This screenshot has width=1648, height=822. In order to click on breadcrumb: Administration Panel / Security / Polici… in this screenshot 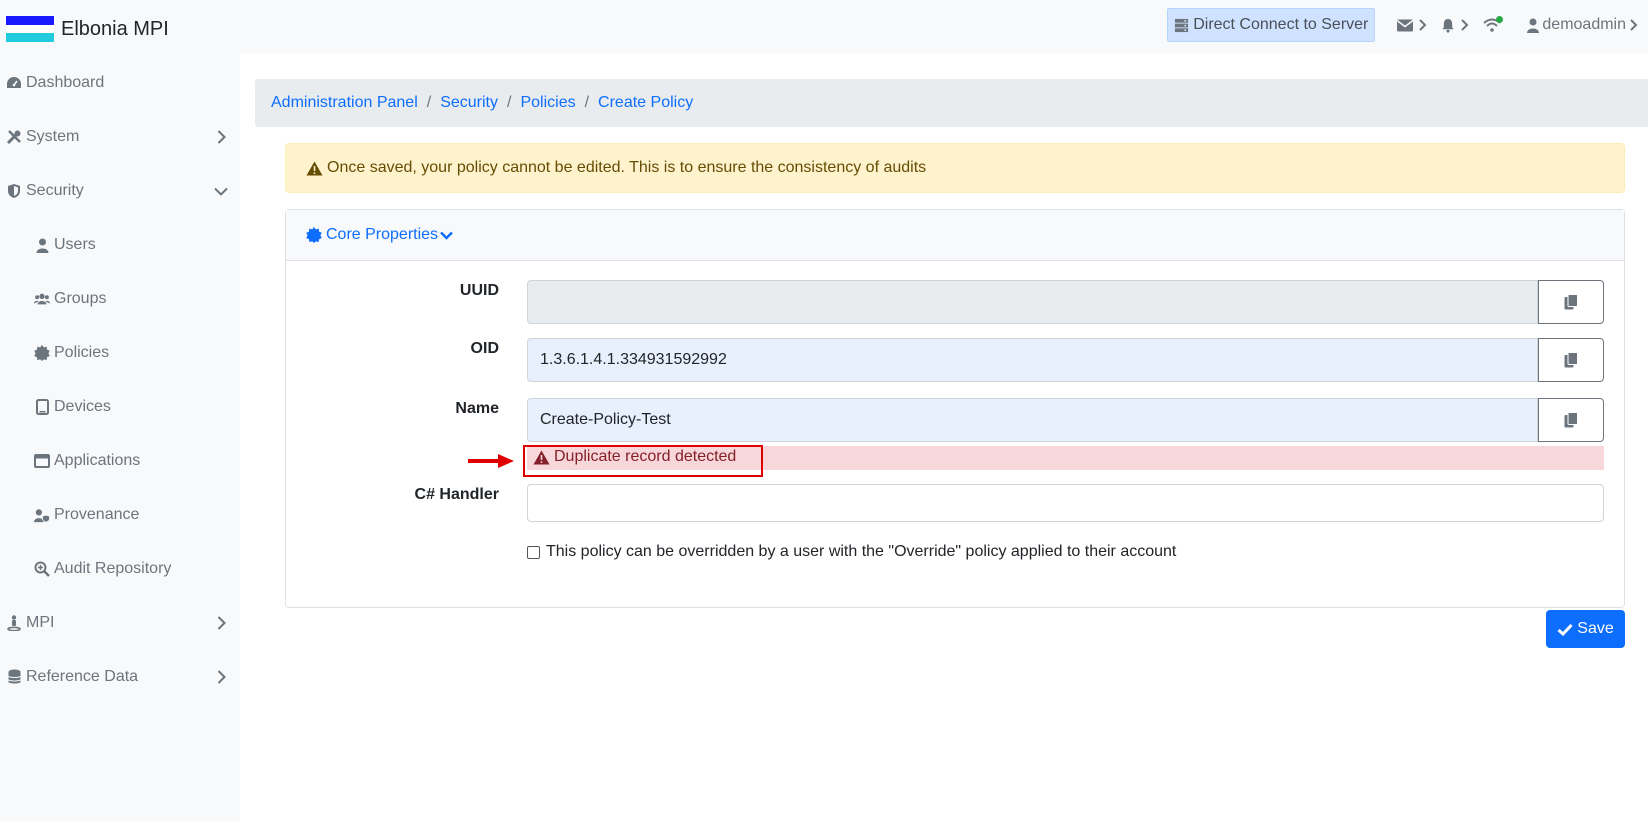, I will do `click(951, 103)`.